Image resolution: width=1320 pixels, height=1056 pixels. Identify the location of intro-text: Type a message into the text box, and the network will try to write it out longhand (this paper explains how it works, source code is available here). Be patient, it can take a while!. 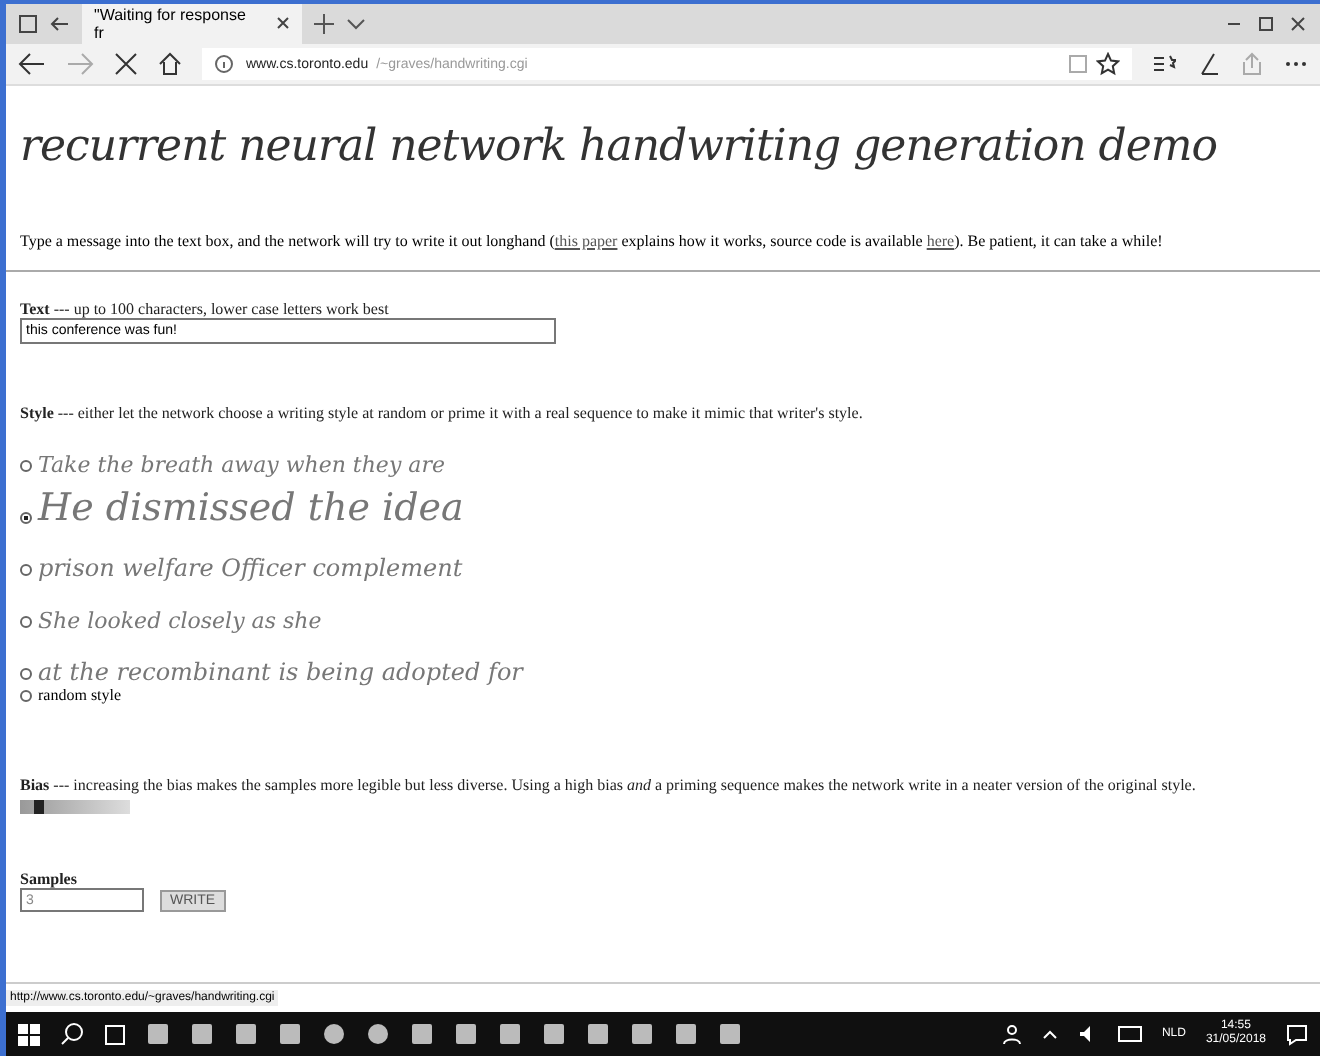
(592, 241).